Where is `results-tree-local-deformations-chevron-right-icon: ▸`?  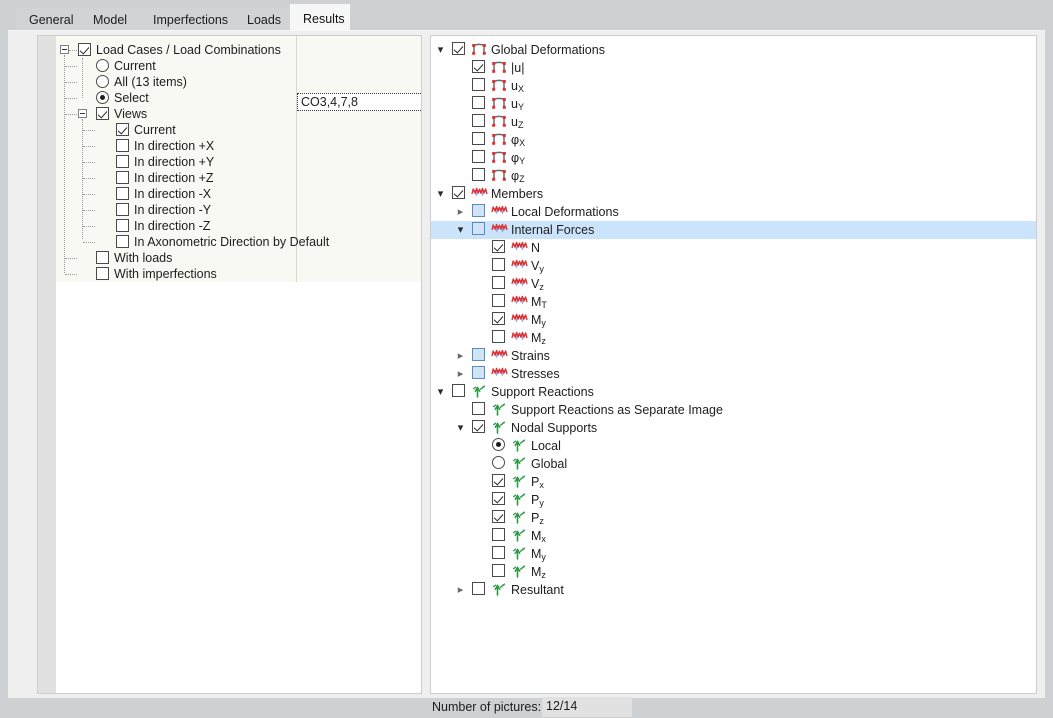
results-tree-local-deformations-chevron-right-icon: ▸ is located at coordinates (460, 212).